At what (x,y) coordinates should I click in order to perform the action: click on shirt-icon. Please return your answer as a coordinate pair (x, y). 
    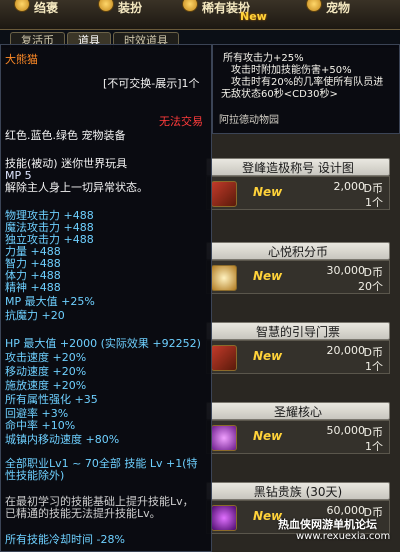
    Looking at the image, I should click on (106, 6).